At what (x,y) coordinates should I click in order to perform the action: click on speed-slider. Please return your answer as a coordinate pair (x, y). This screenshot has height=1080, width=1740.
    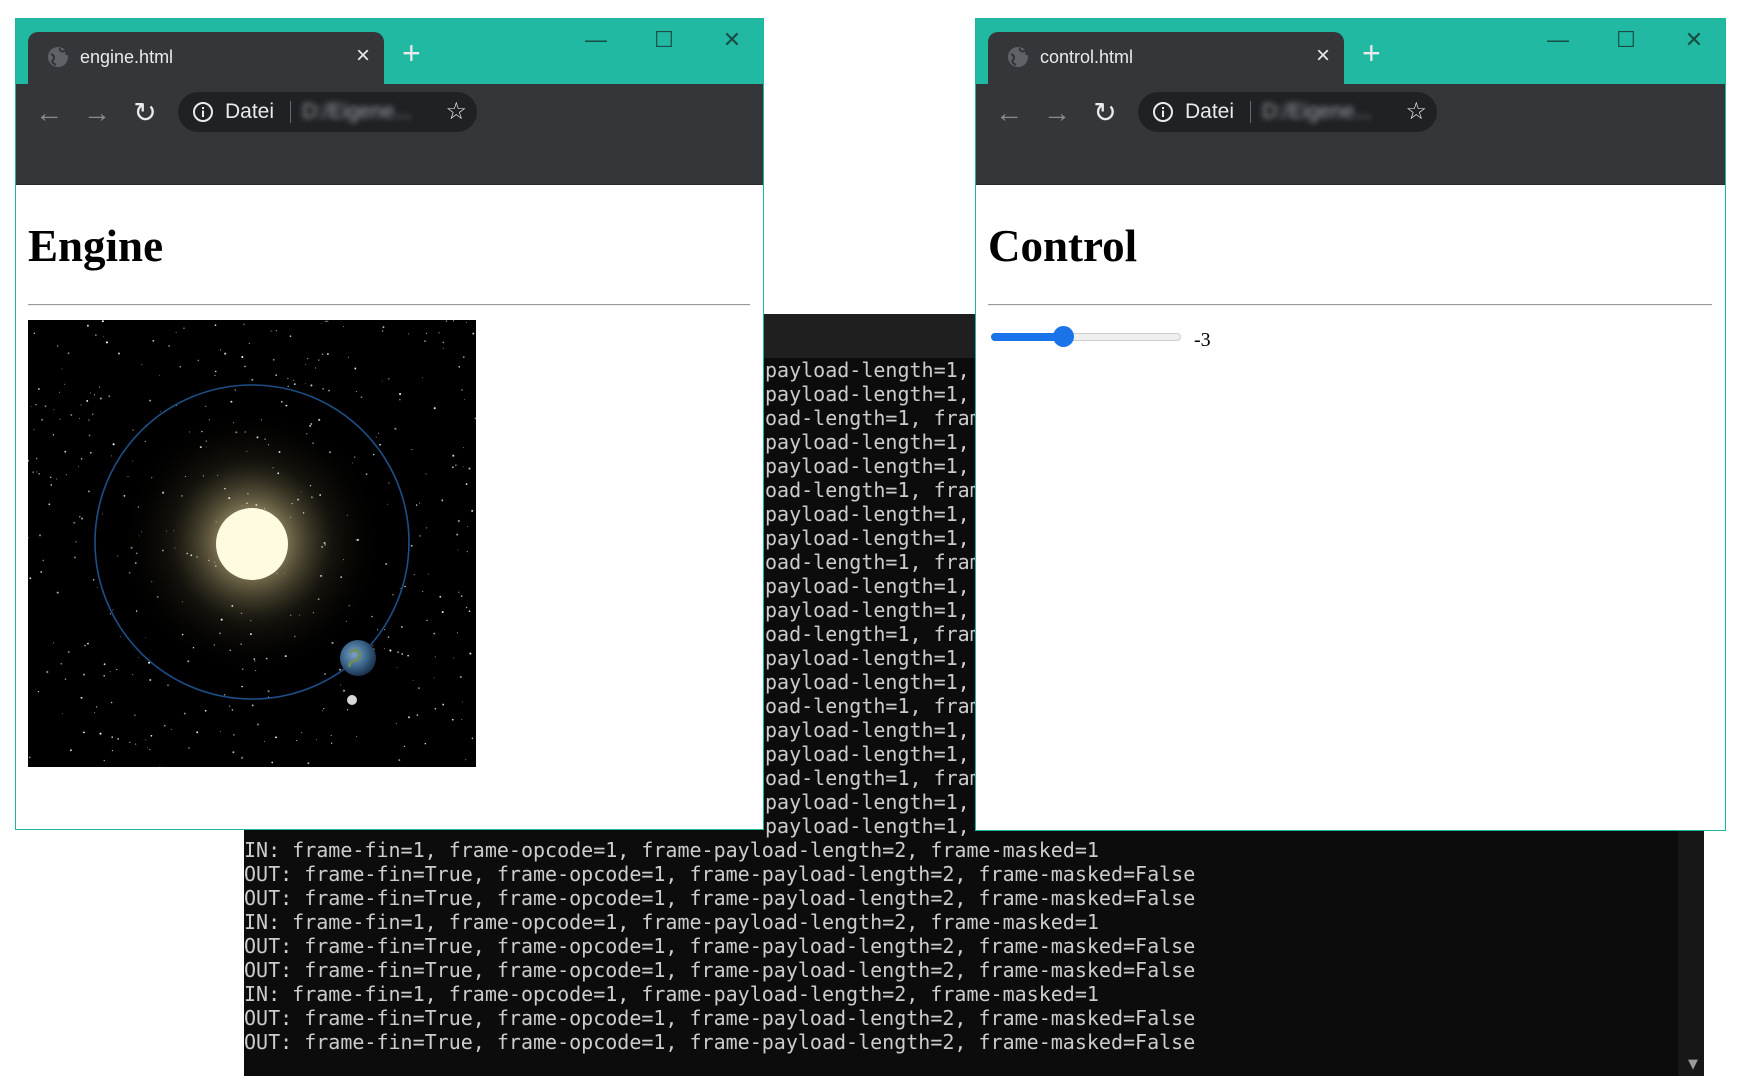
    Looking at the image, I should click on (1086, 336).